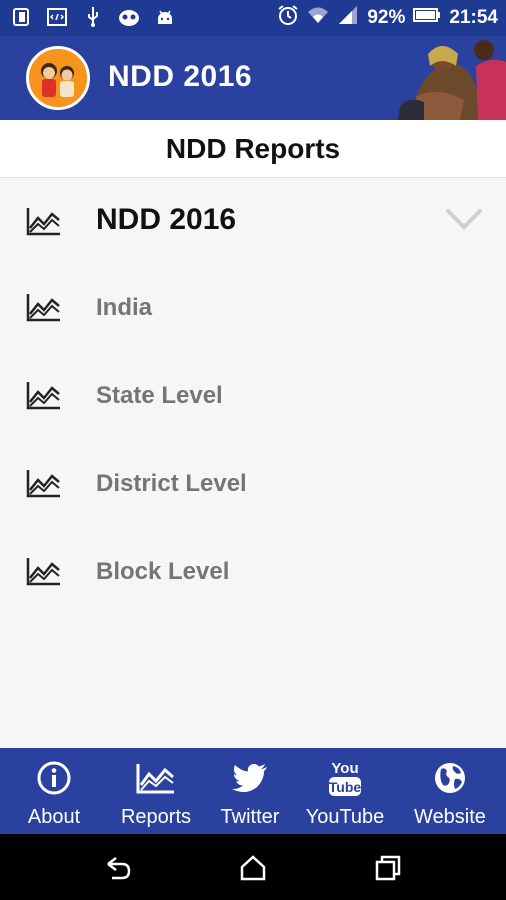 This screenshot has width=506, height=900. I want to click on app-title: NDD 2016, so click(180, 76).